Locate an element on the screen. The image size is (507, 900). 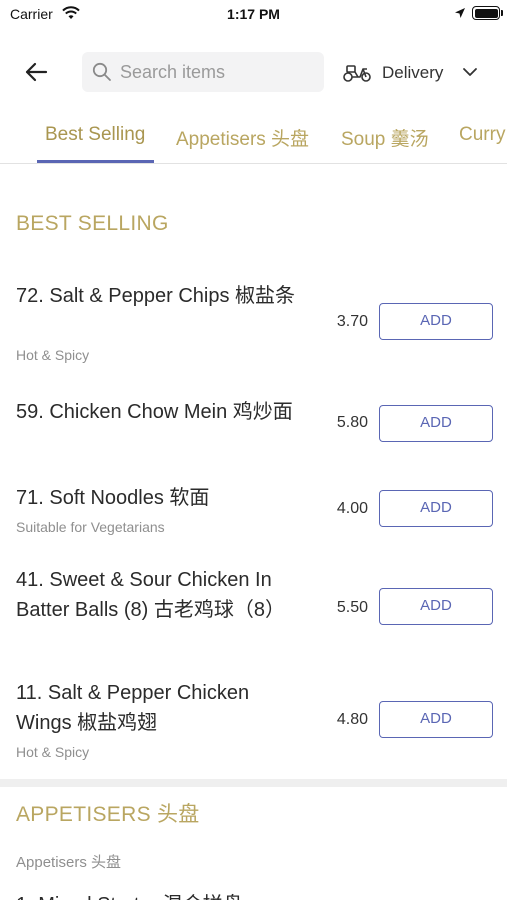
status-bar: Carrier 1:17 PM is located at coordinates (253, 15).